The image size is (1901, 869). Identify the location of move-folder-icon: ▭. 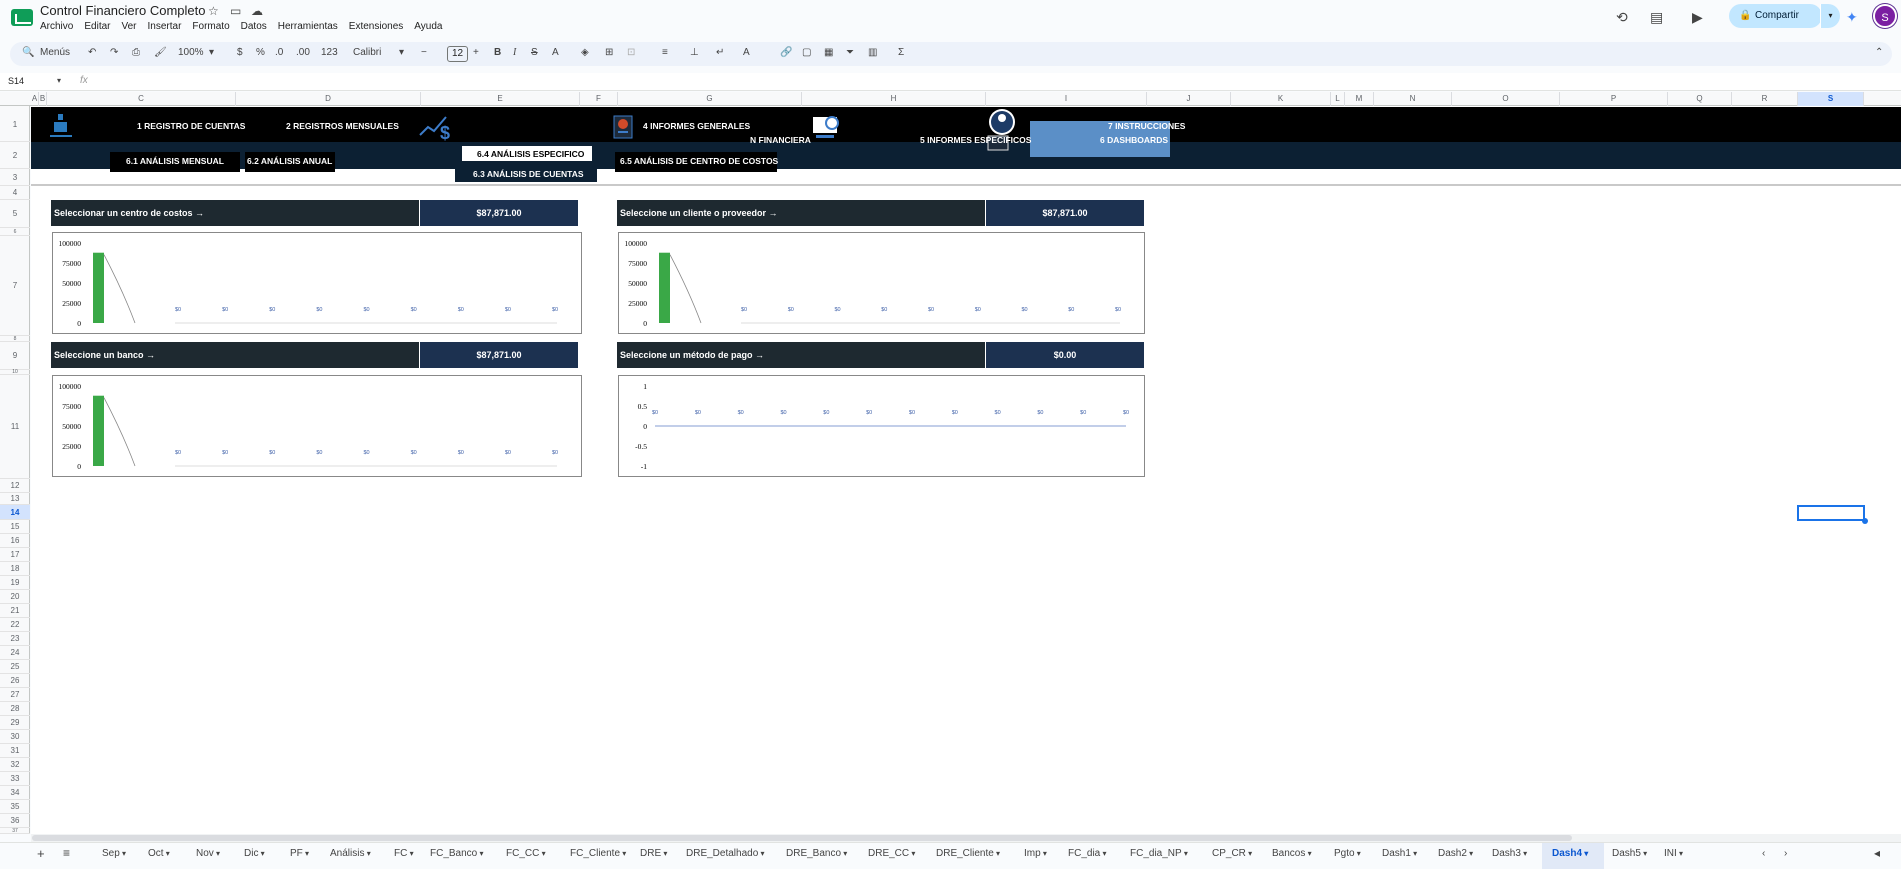
(235, 11).